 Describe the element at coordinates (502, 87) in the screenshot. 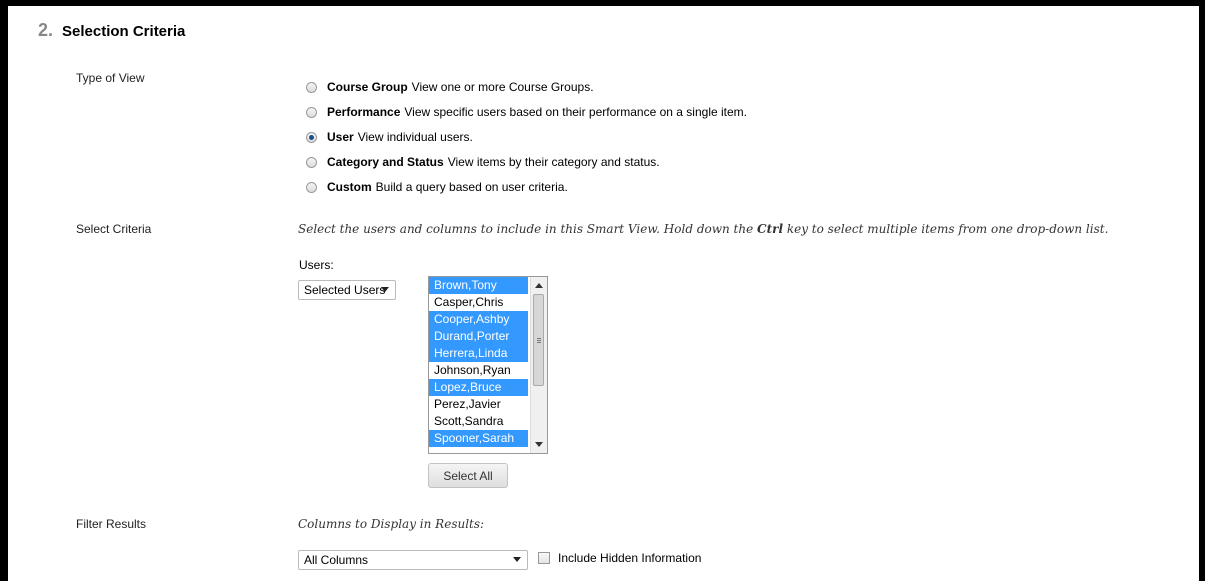

I see `option-description: View one or more Course Groups.` at that location.